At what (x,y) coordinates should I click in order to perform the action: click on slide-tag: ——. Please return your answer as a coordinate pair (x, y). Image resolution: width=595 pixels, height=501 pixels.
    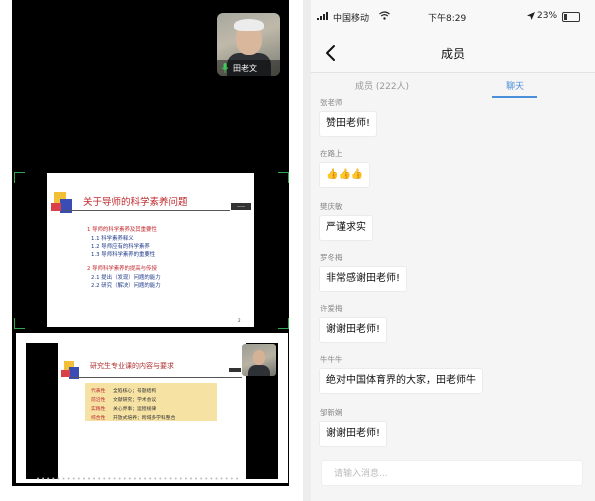
    Looking at the image, I should click on (241, 206).